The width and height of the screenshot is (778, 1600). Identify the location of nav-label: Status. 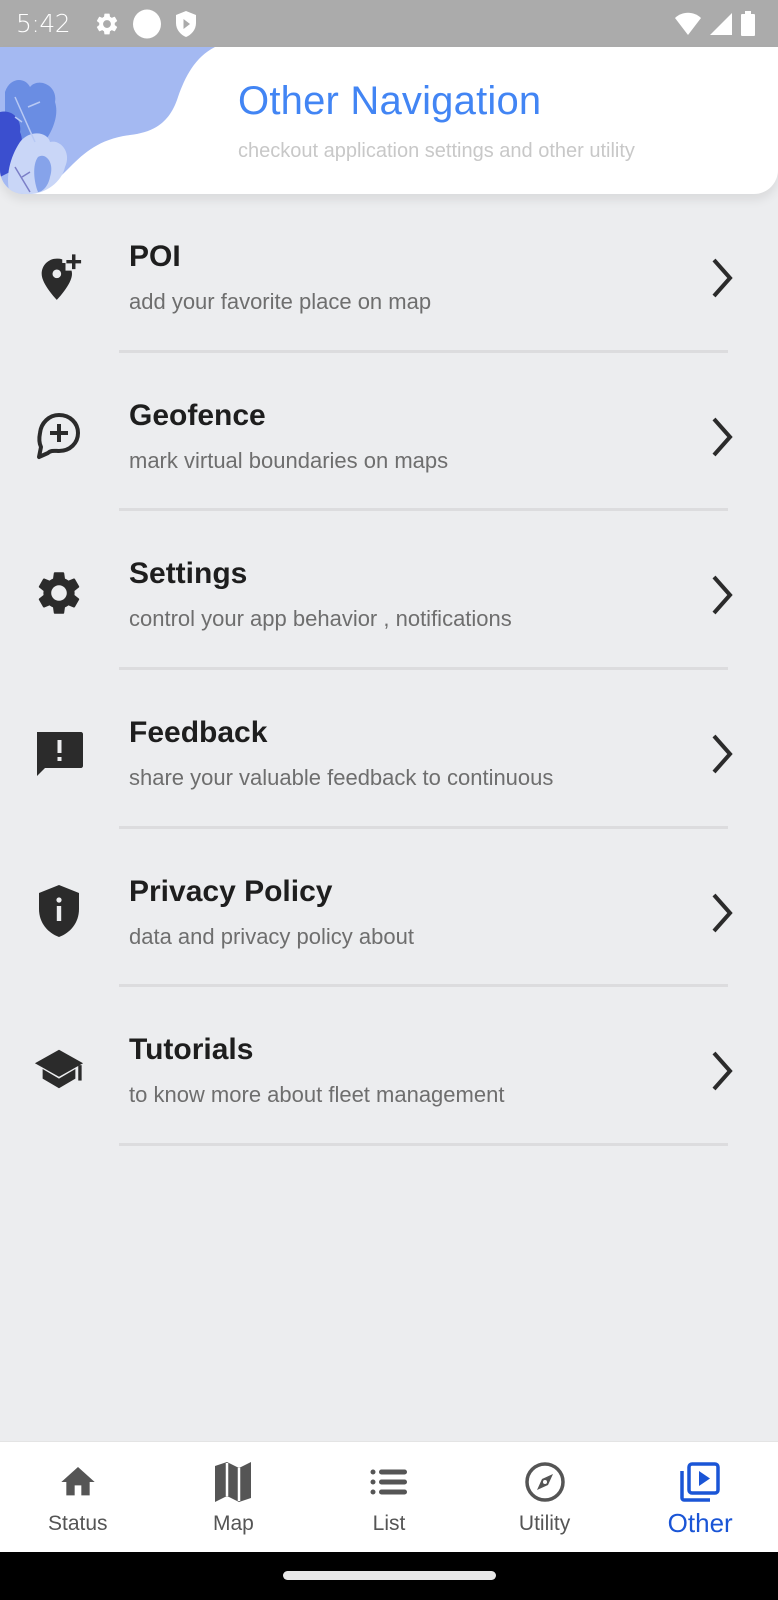
(78, 1523).